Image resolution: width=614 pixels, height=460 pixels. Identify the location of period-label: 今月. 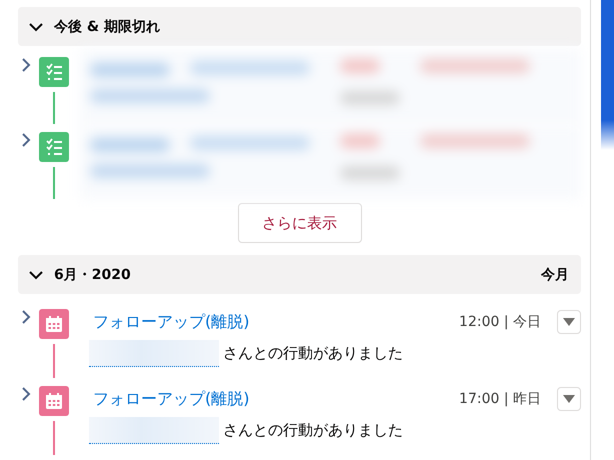
(555, 275).